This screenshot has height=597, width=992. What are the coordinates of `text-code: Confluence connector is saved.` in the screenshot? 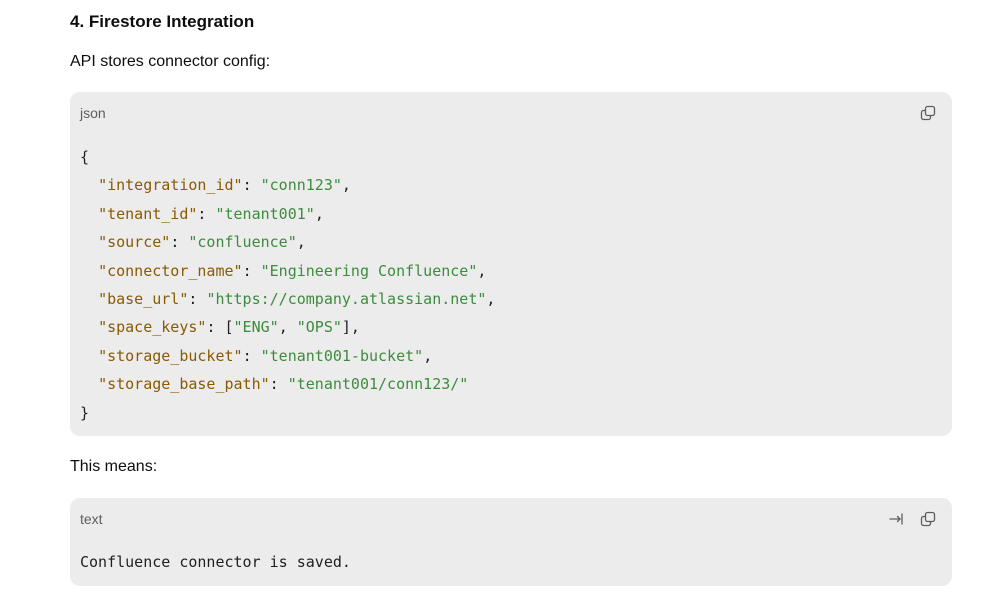 It's located at (215, 562).